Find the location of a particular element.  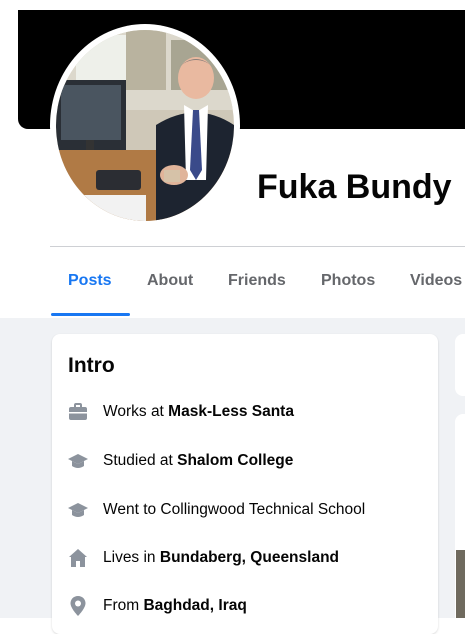

side-photo is located at coordinates (460, 584).